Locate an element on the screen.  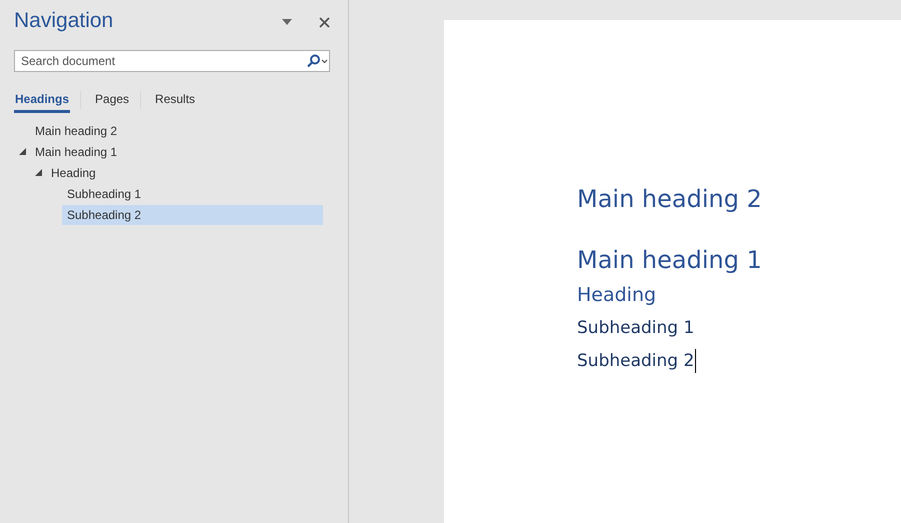
document-heading: Main heading 1 is located at coordinates (669, 260).